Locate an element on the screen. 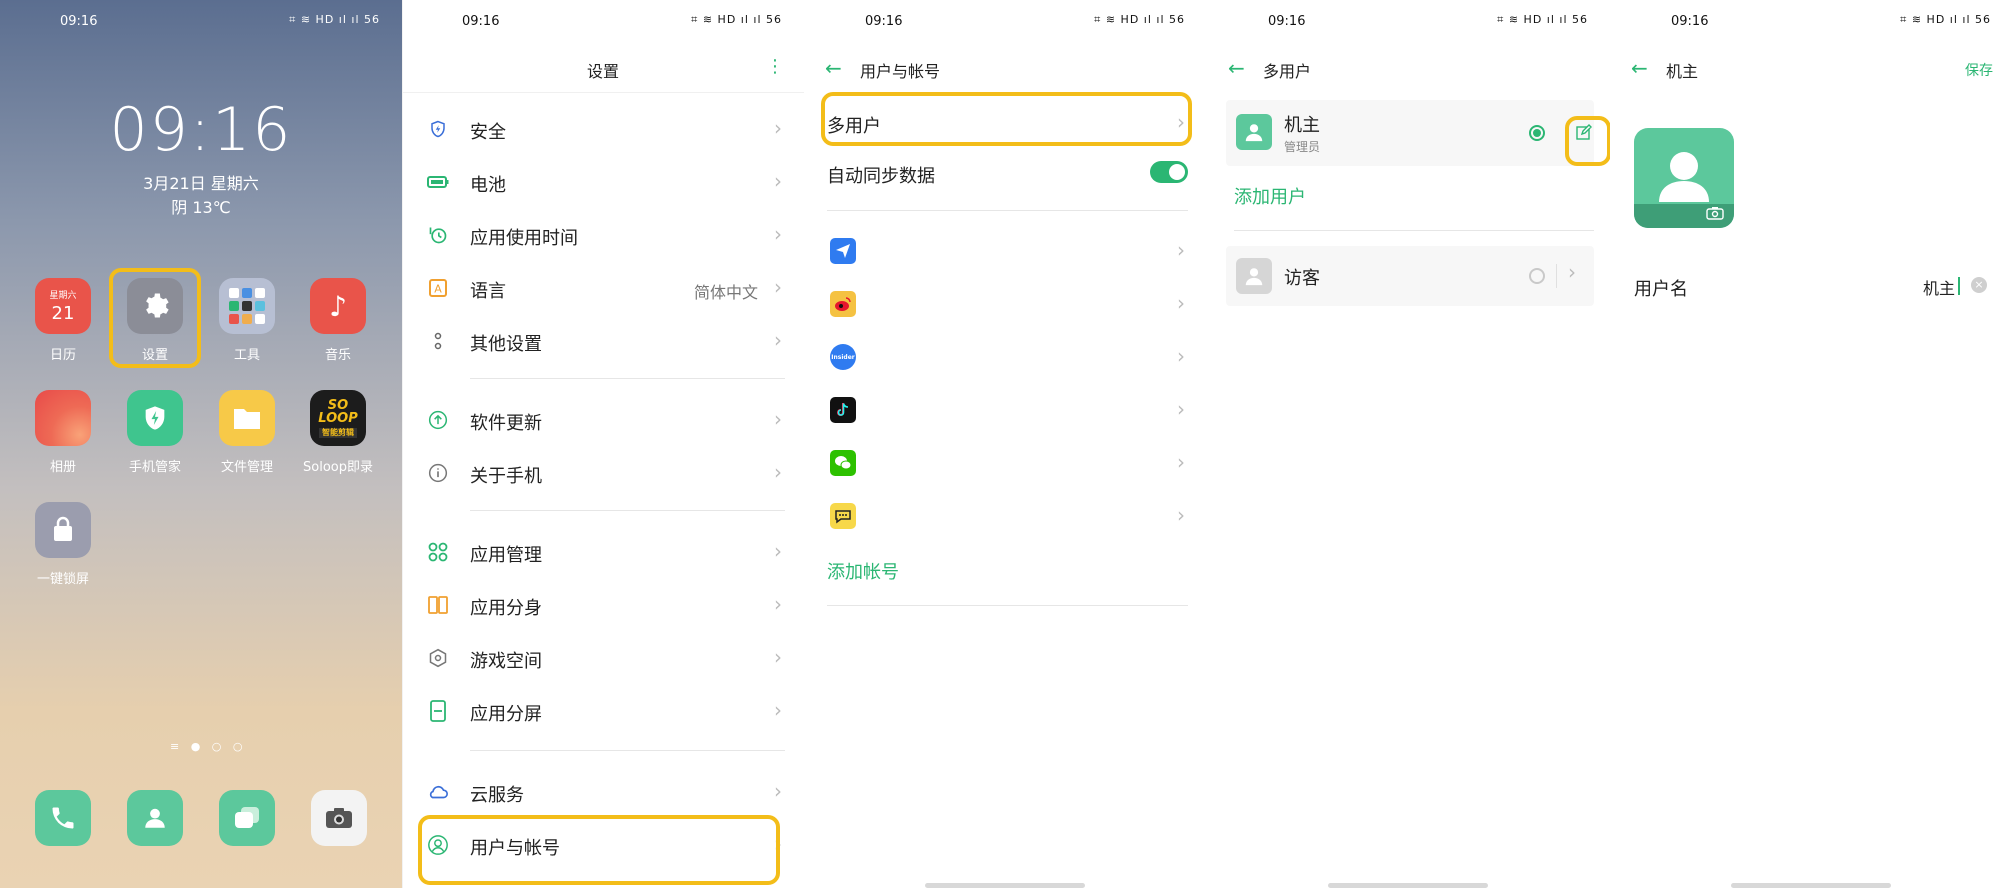  account-row-wechat: › is located at coordinates (1006, 463).